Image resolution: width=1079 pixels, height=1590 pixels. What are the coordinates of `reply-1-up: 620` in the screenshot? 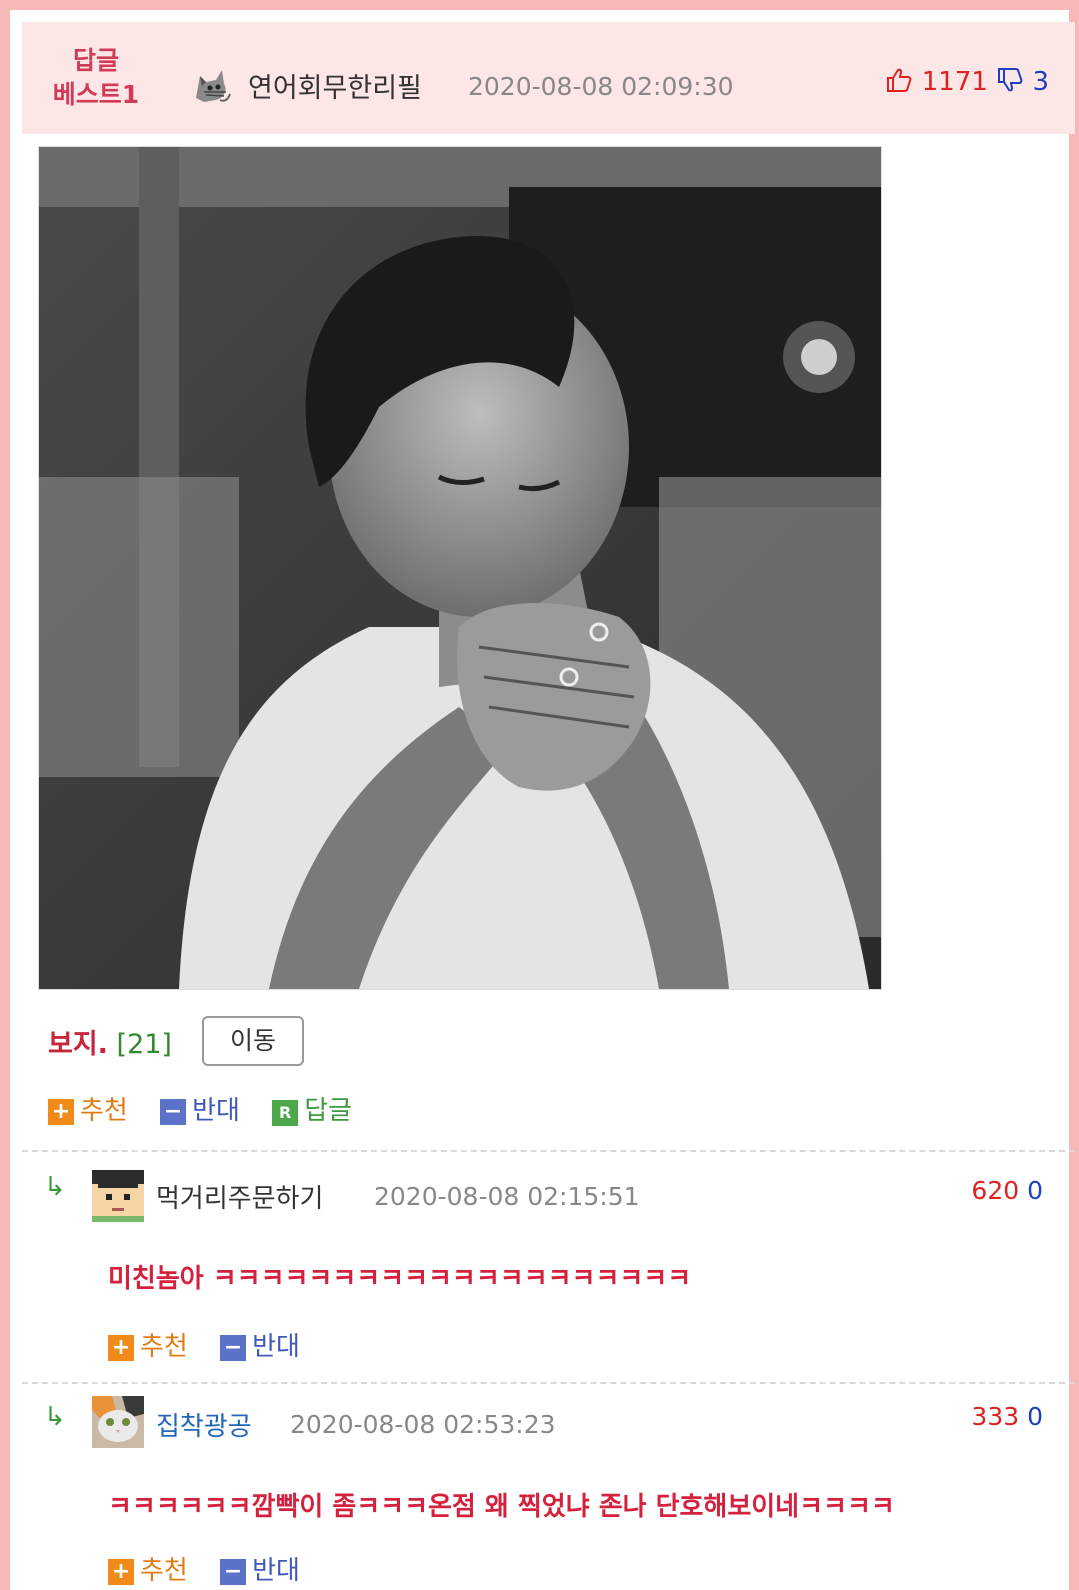 It's located at (995, 1190).